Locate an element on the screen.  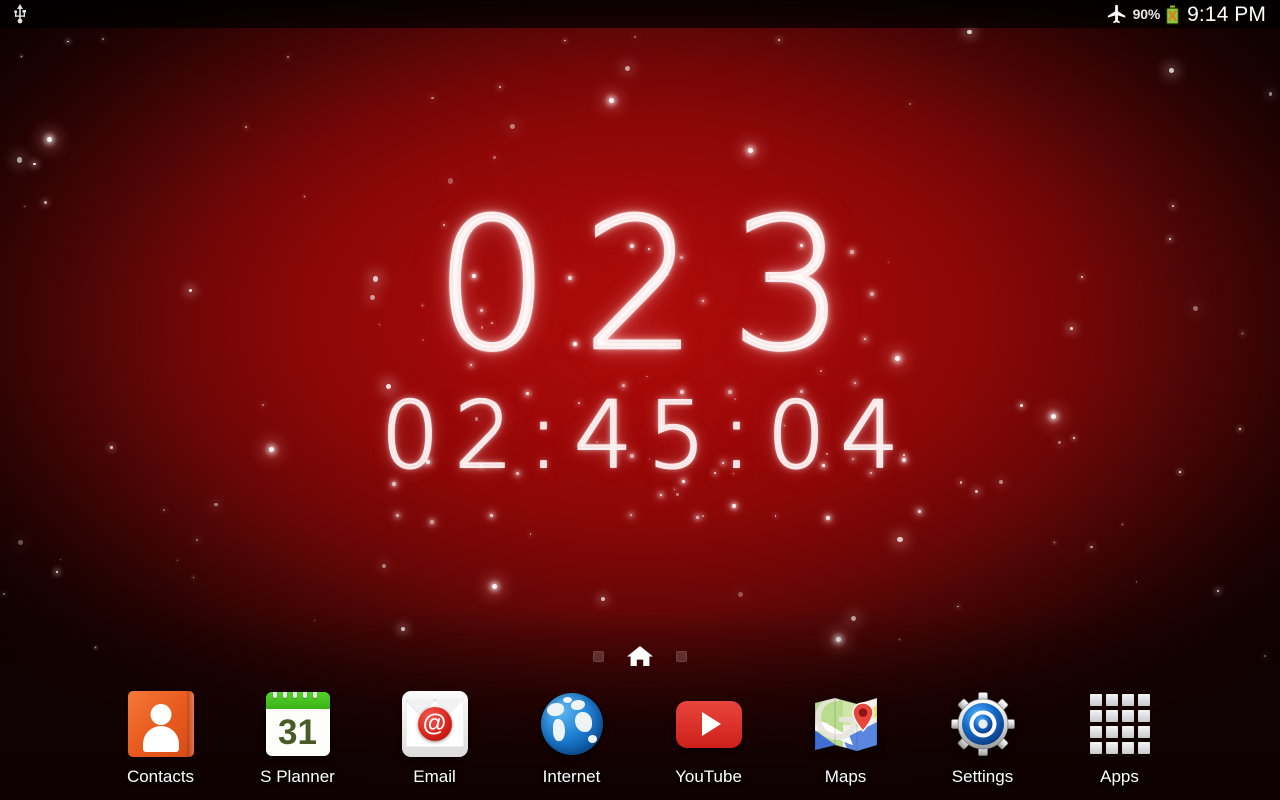
dock-item-youtube: YouTube is located at coordinates (708, 736).